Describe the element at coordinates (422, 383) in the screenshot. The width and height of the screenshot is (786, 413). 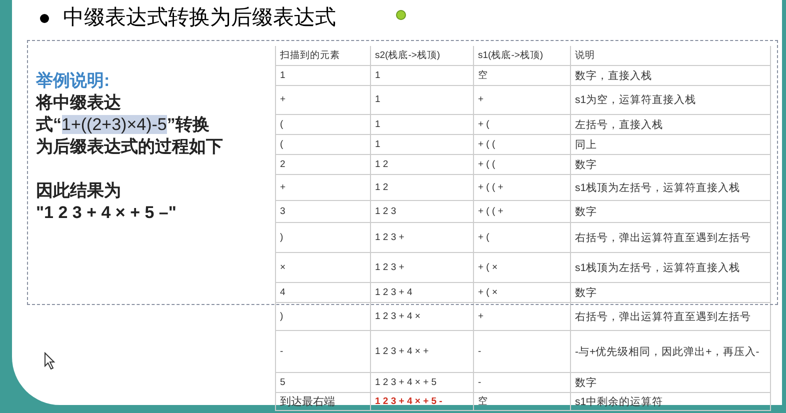
I see `table-cell: 1 2 3 + 4 × + 5` at that location.